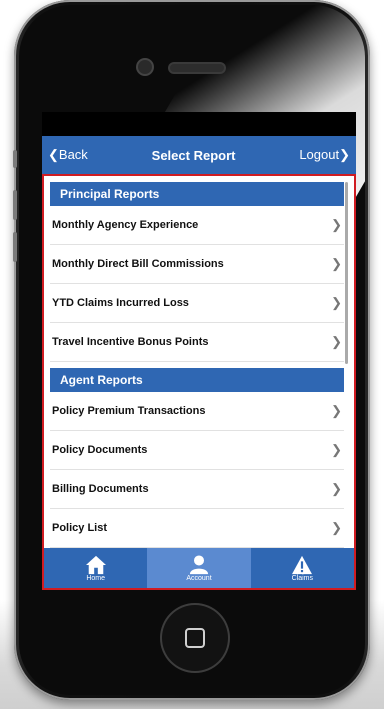  Describe the element at coordinates (15, 159) in the screenshot. I see `mute-switch` at that location.